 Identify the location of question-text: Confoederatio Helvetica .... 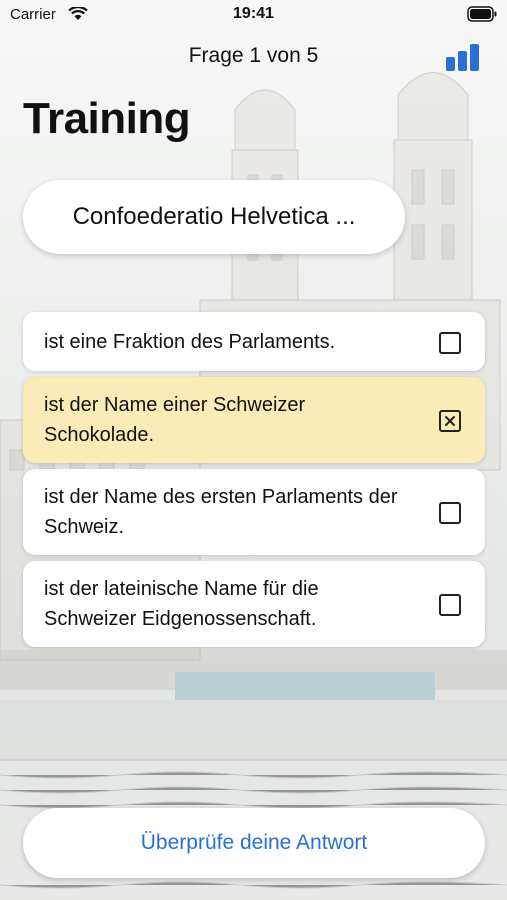
(214, 216).